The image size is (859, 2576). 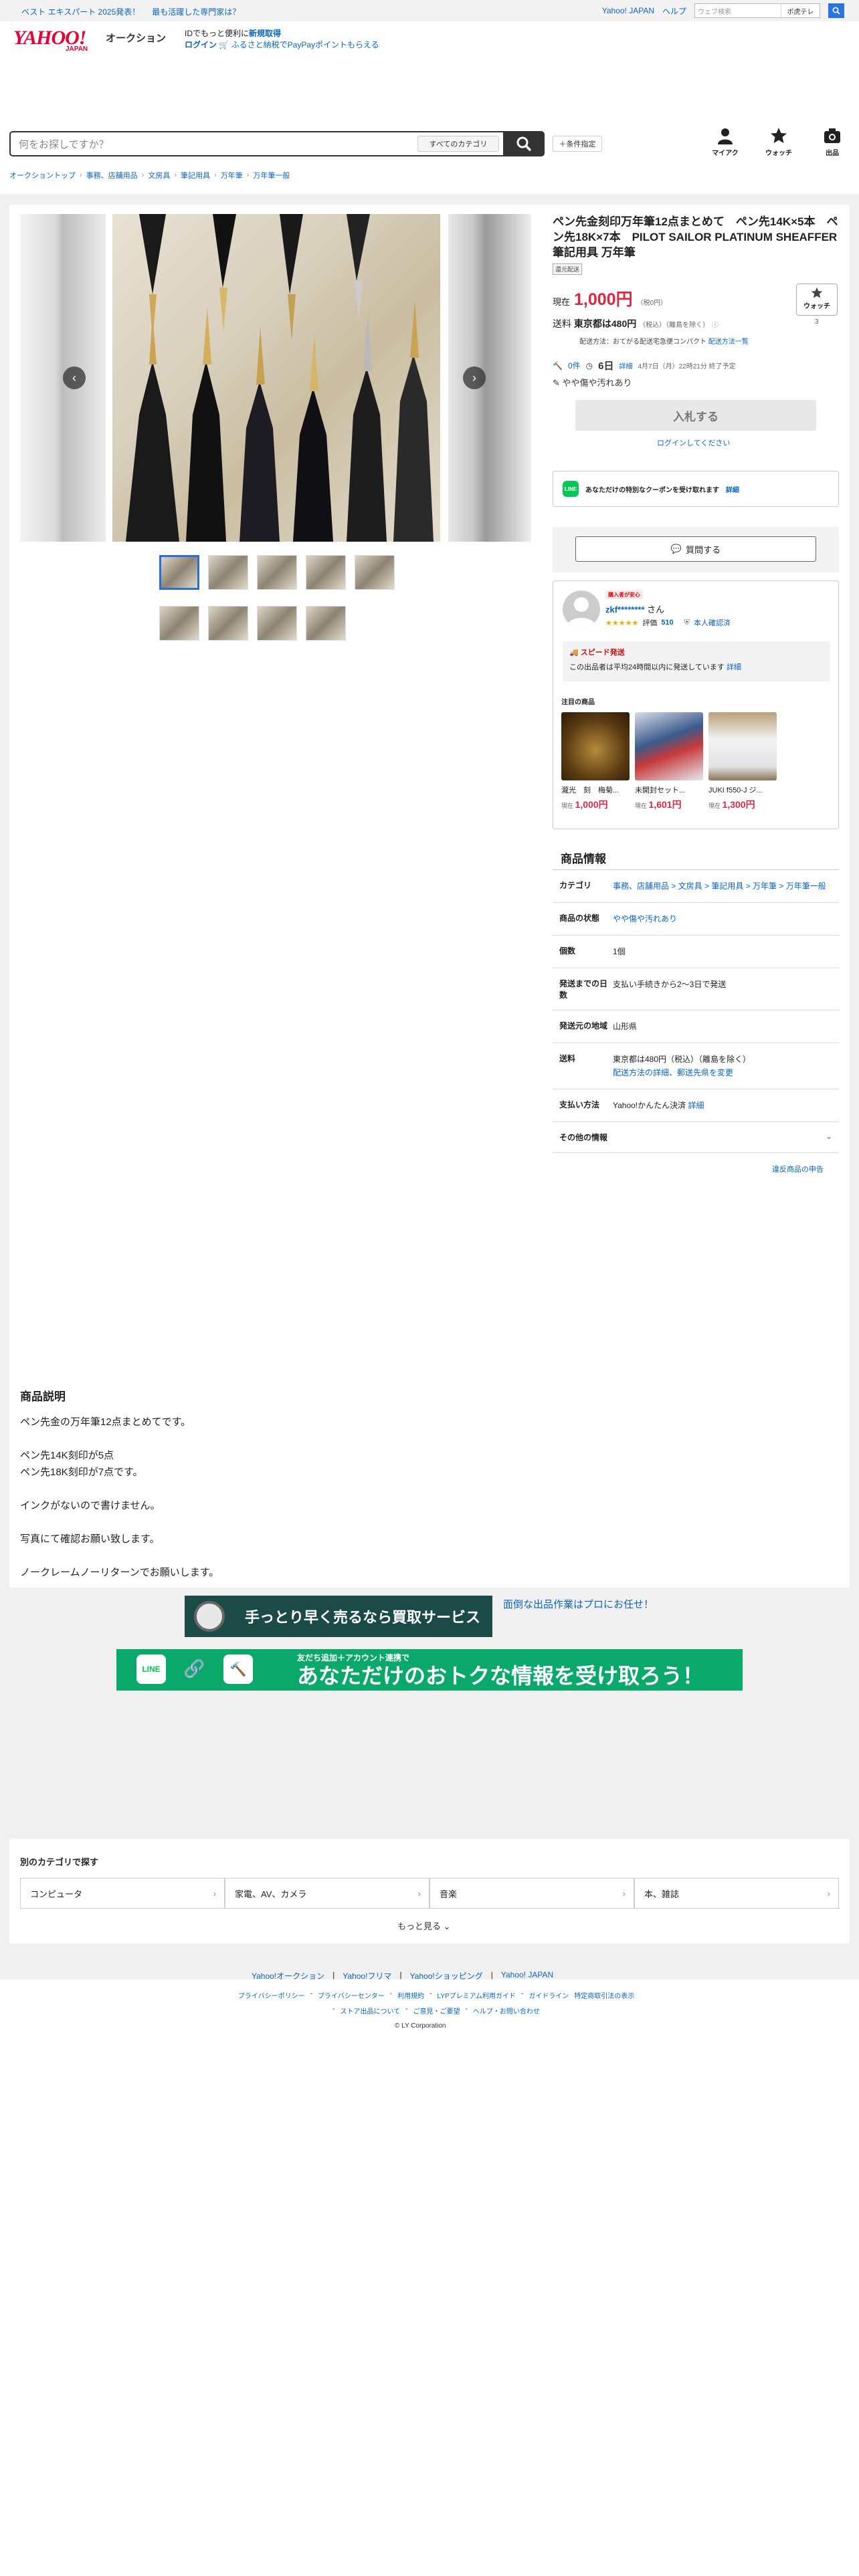 What do you see at coordinates (196, 175) in the screenshot?
I see `breadcrumb-item: 筆記用具` at bounding box center [196, 175].